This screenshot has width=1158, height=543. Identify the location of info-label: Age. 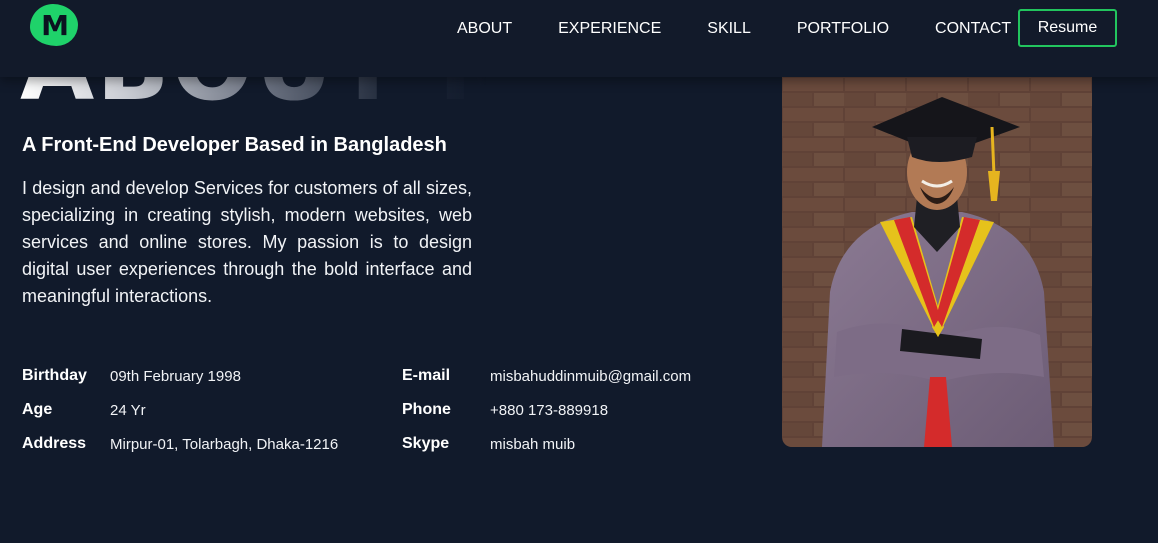
(37, 409).